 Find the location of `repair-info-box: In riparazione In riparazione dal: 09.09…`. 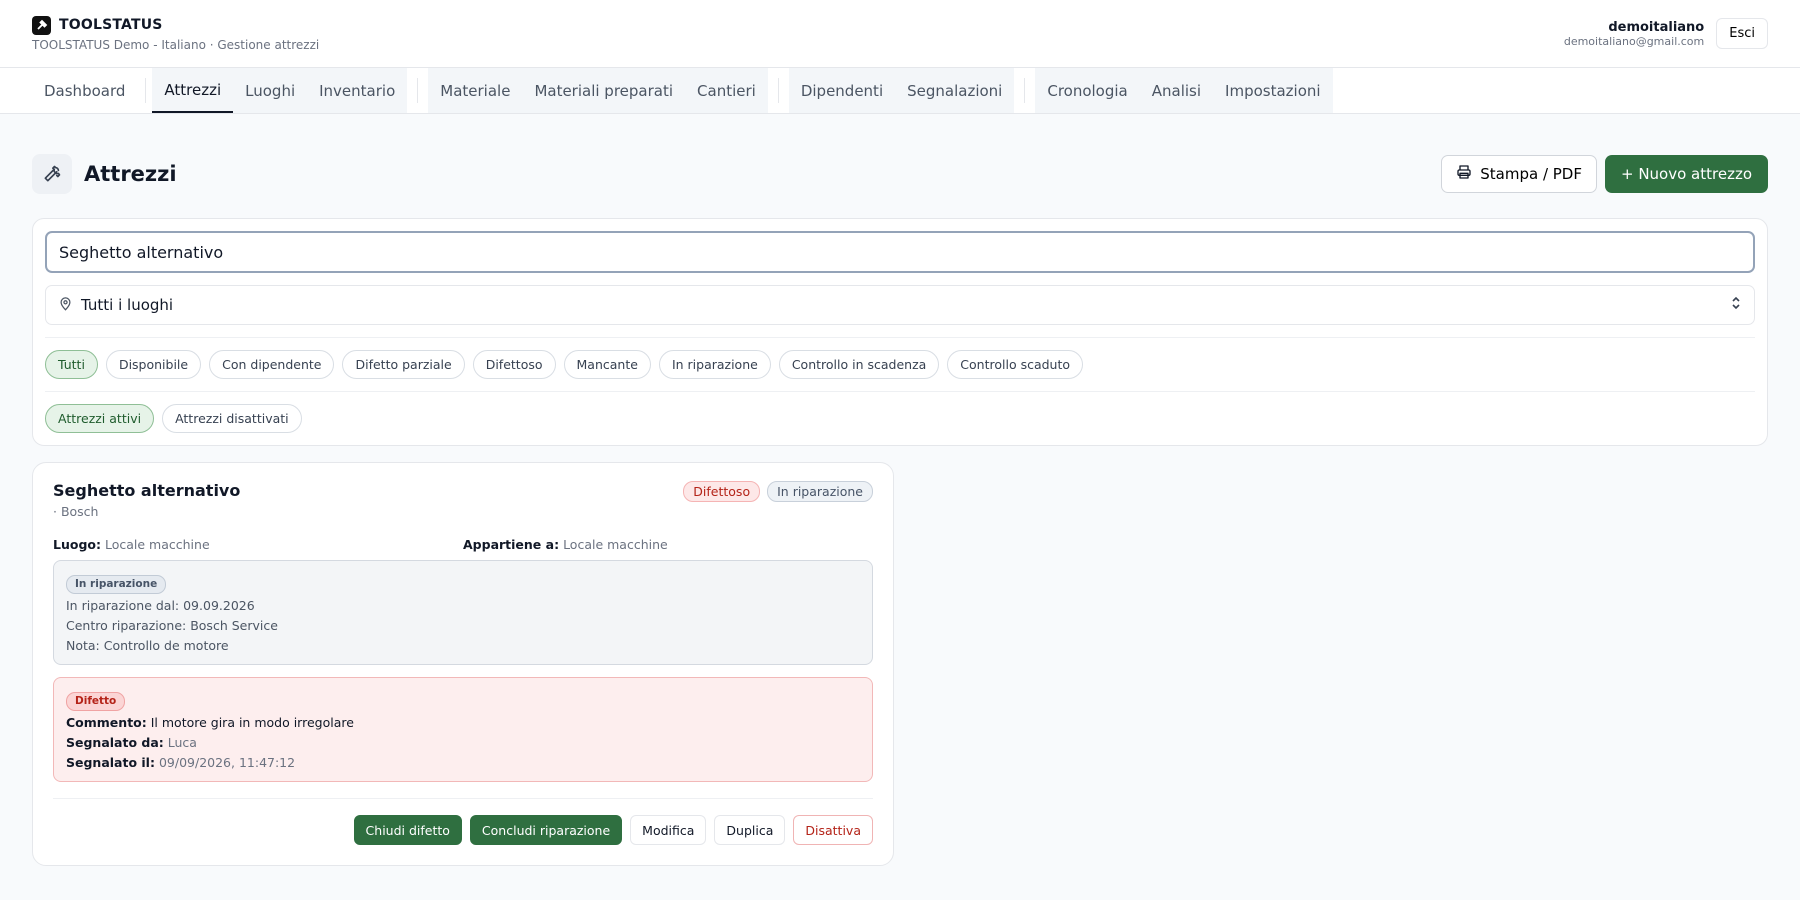

repair-info-box: In riparazione In riparazione dal: 09.09… is located at coordinates (463, 612).